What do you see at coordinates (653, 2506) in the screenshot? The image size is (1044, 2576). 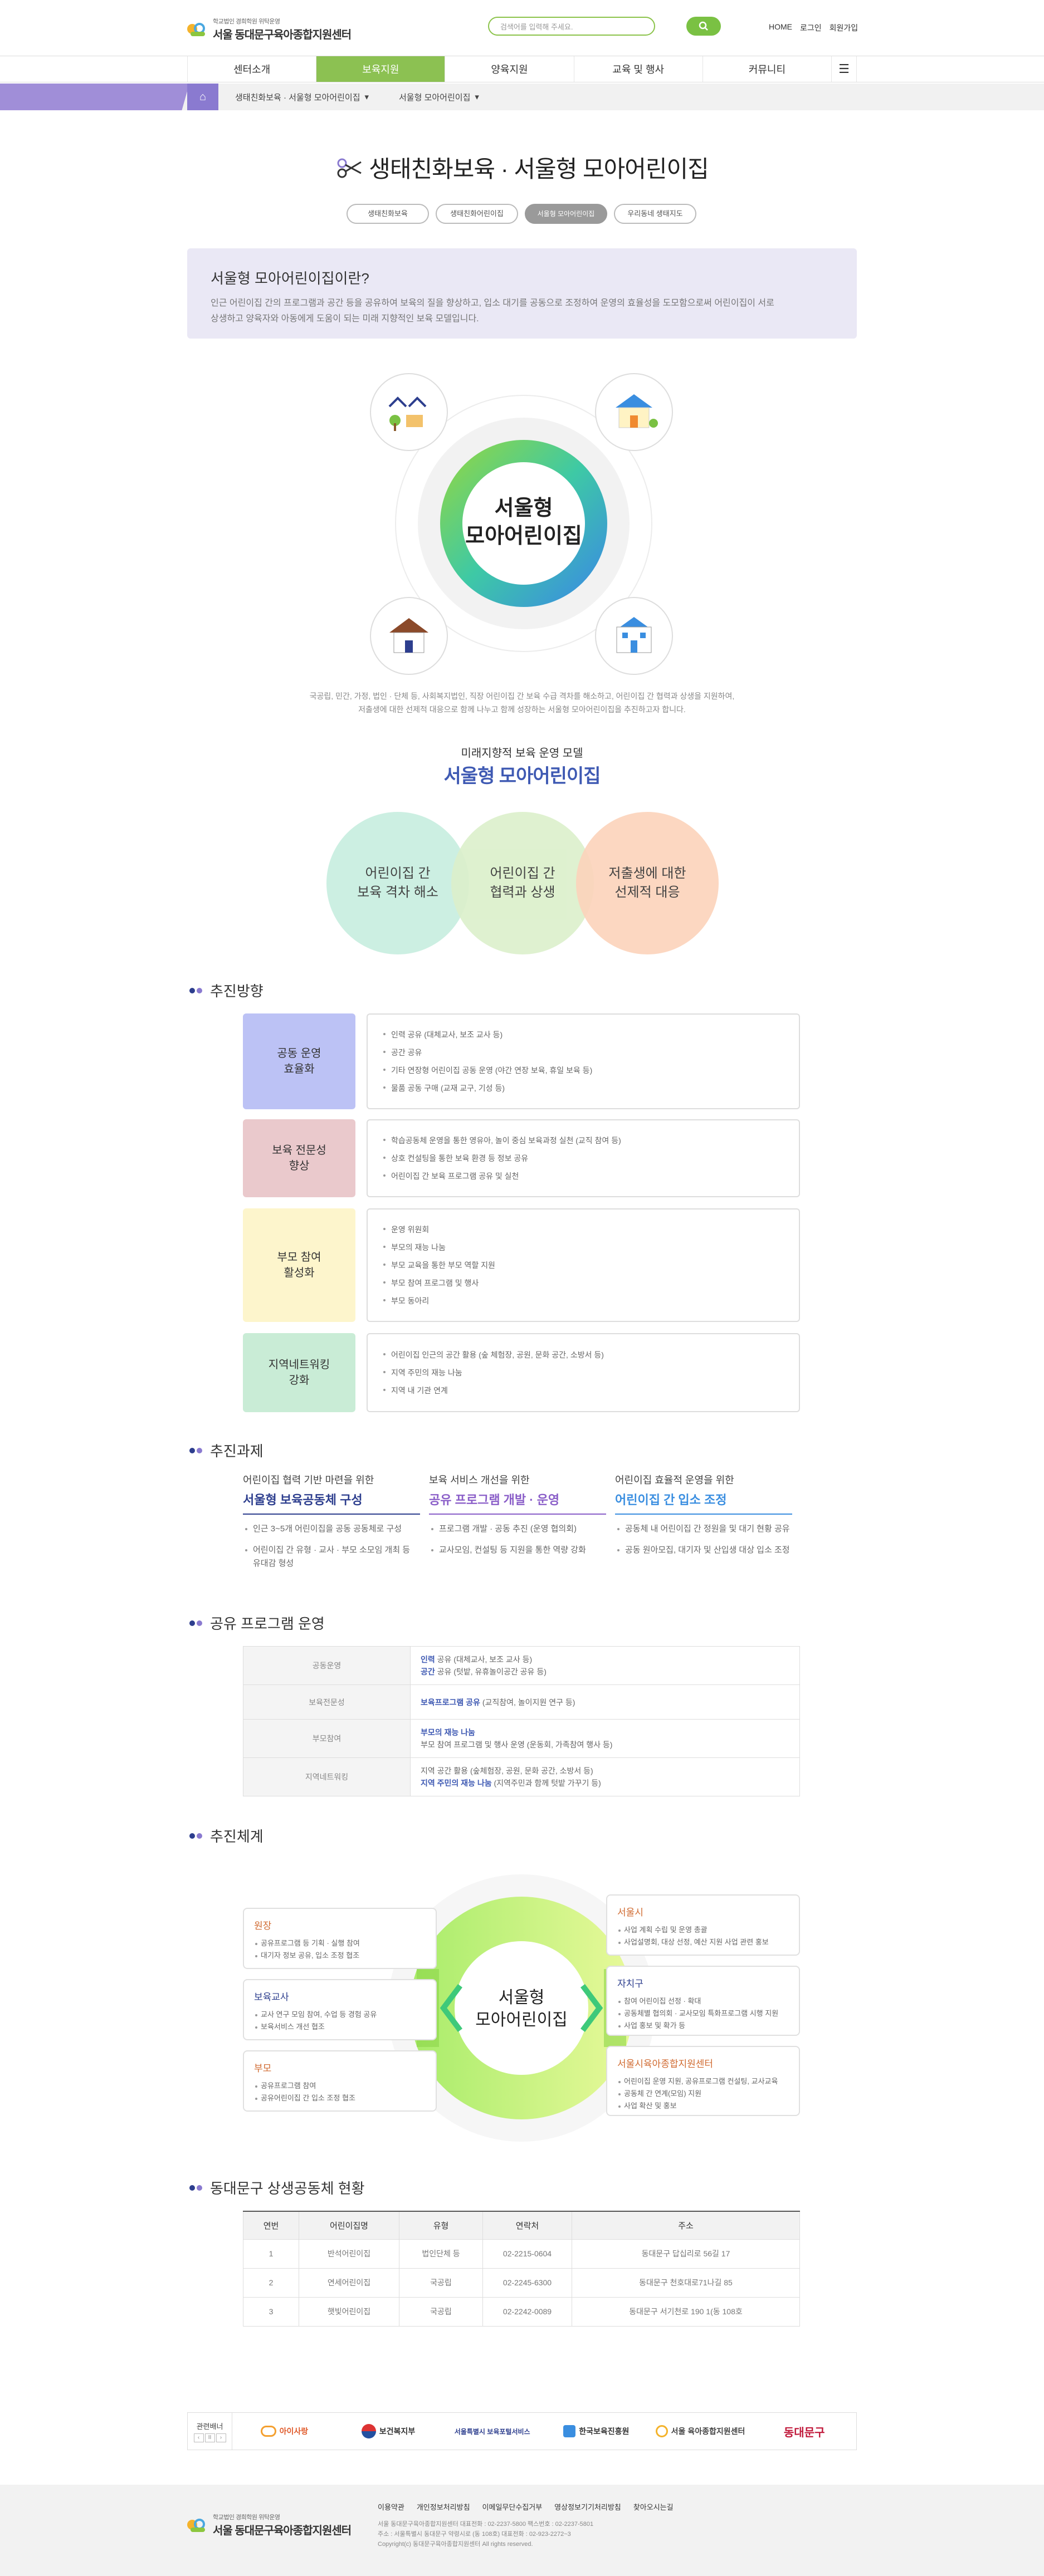 I see `footer-link-directions: 찾아오시는길` at bounding box center [653, 2506].